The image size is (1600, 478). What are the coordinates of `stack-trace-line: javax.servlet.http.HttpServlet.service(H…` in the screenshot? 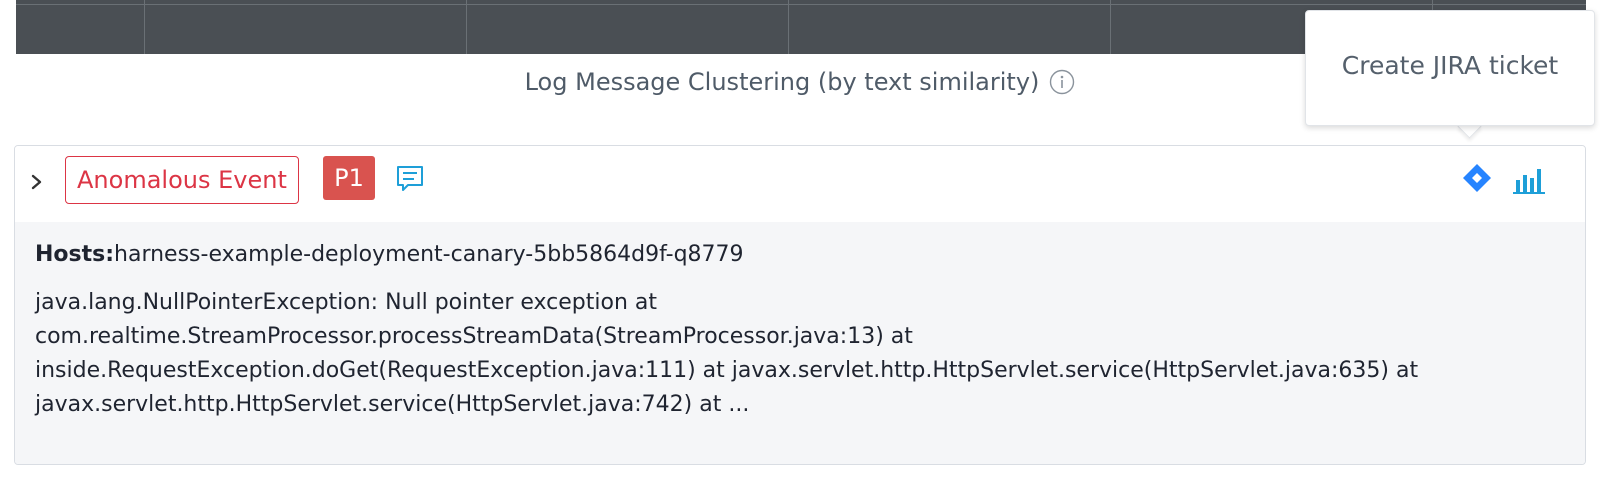 It's located at (392, 404).